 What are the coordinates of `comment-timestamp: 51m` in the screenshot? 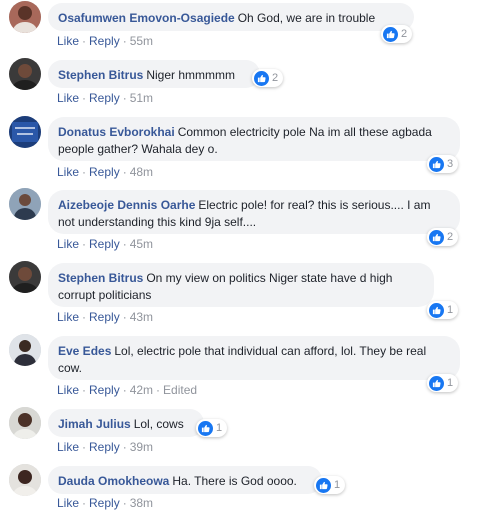 It's located at (141, 98).